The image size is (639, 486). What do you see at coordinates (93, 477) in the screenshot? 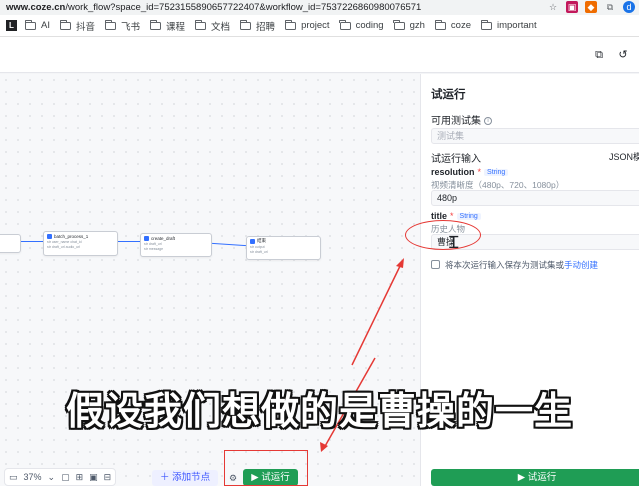
I see `image-icon: ▣` at bounding box center [93, 477].